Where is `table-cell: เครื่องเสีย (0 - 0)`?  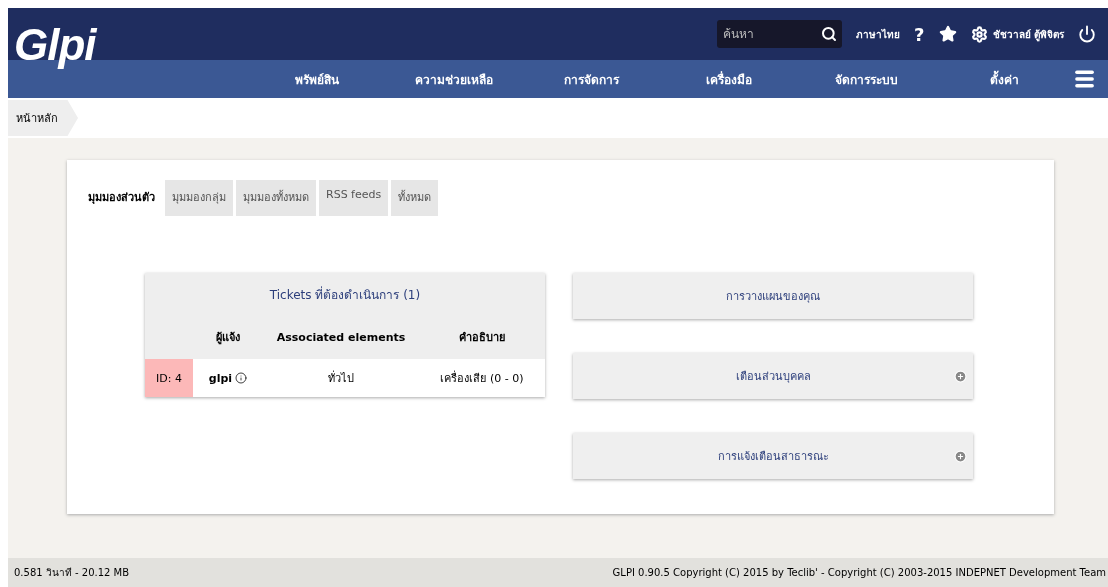 table-cell: เครื่องเสีย (0 - 0) is located at coordinates (482, 378).